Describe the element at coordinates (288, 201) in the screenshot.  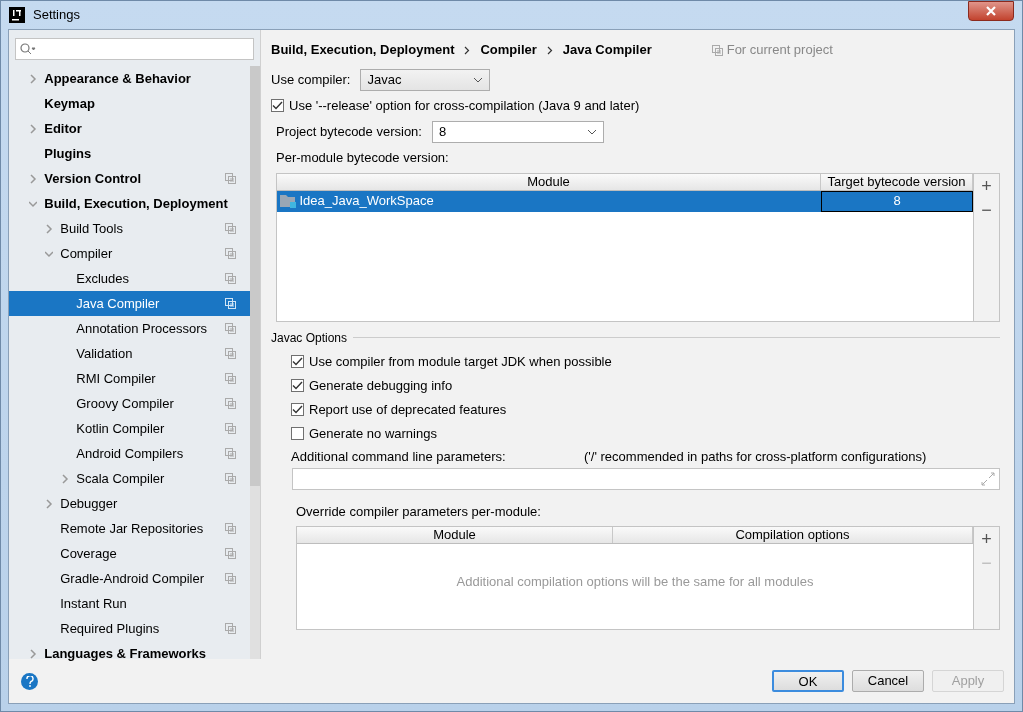
I see `module-folder-icon` at that location.